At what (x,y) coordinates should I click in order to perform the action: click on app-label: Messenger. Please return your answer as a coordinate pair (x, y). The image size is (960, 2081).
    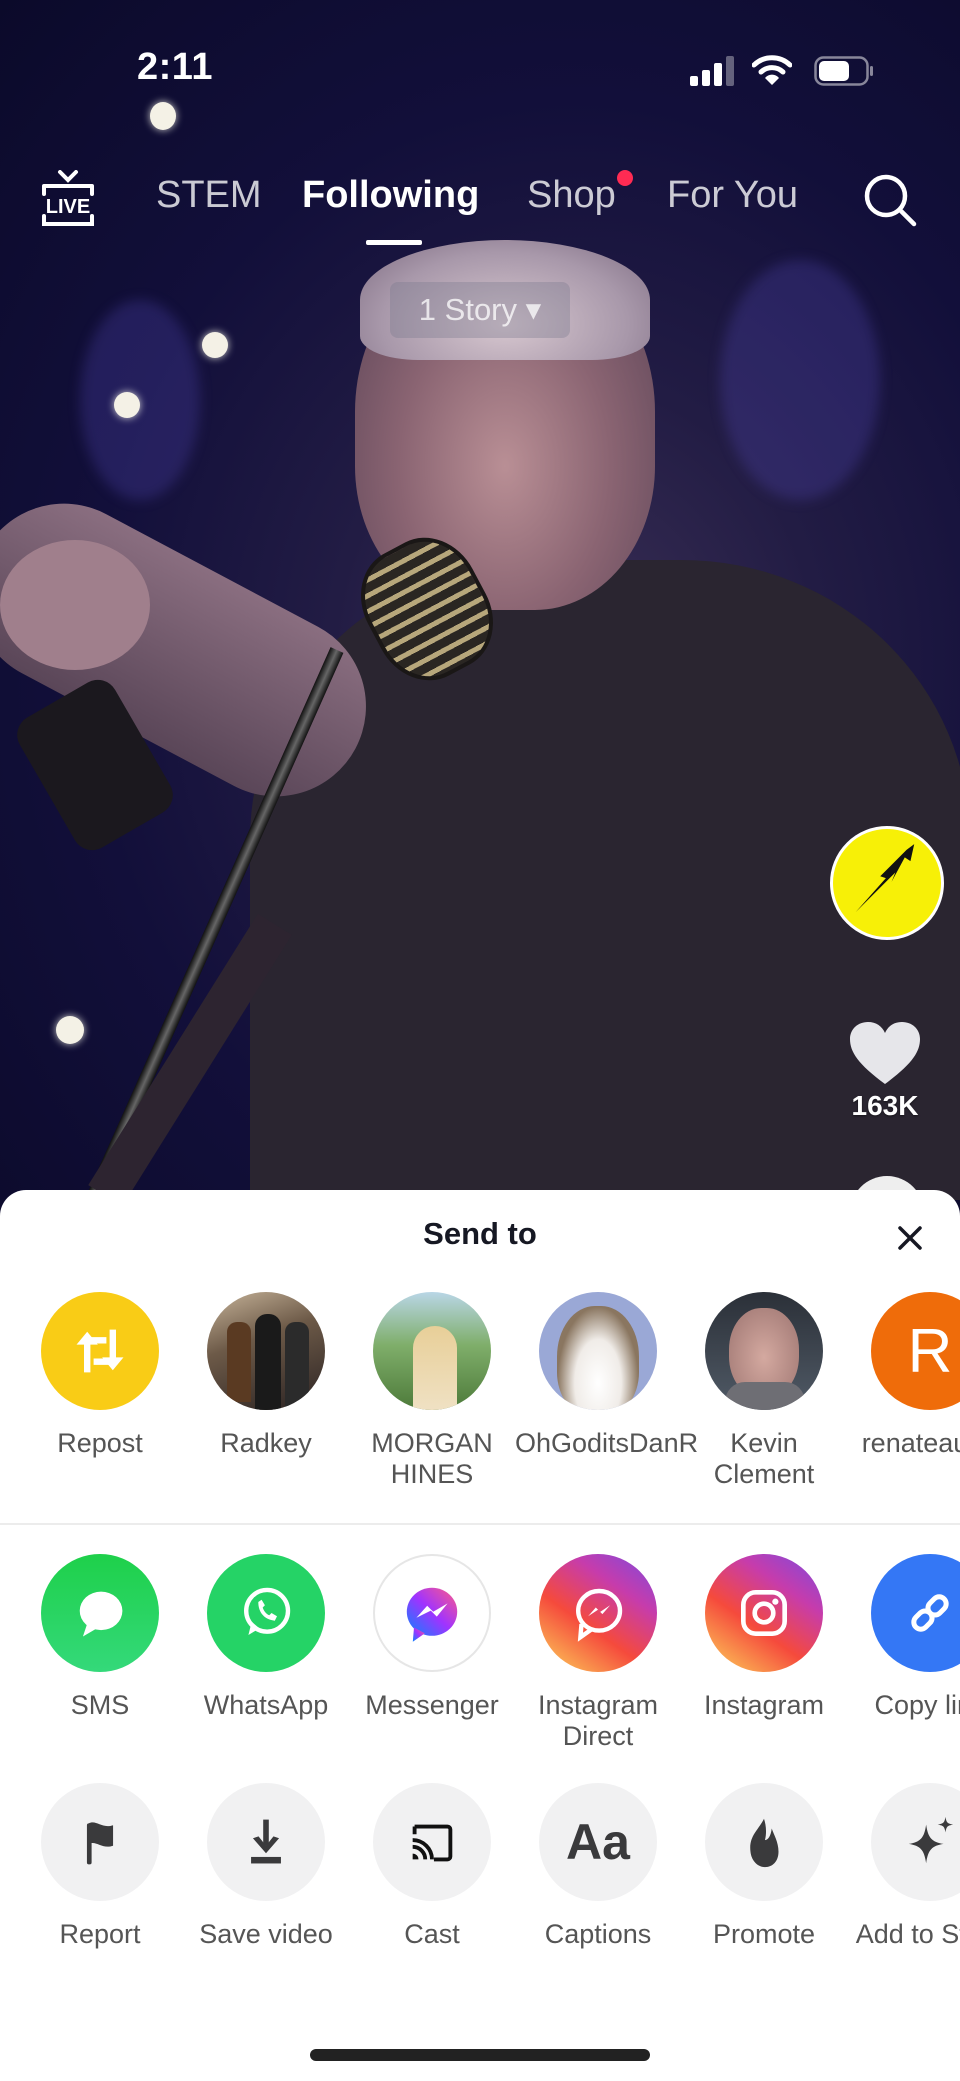
    Looking at the image, I should click on (432, 1705).